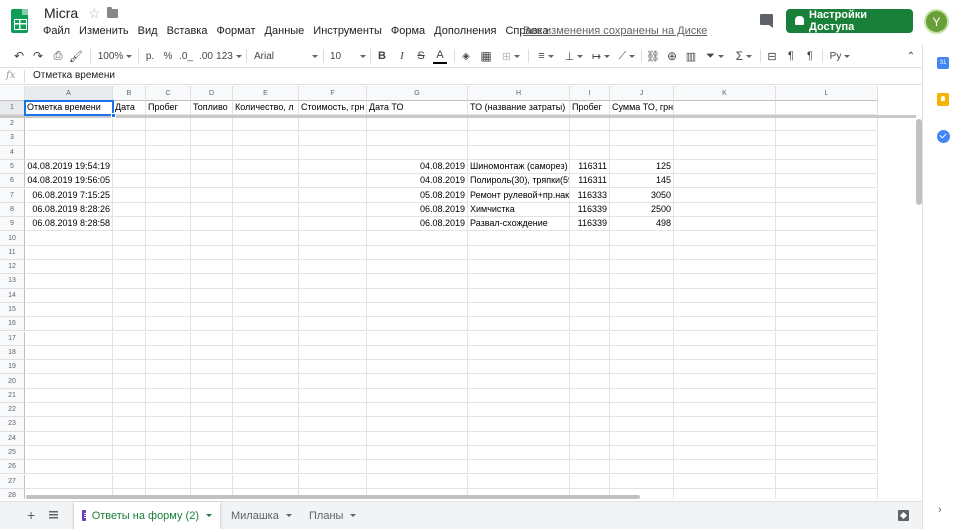 Image resolution: width=960 pixels, height=529 pixels. Describe the element at coordinates (69, 295) in the screenshot. I see `cell-a14` at that location.